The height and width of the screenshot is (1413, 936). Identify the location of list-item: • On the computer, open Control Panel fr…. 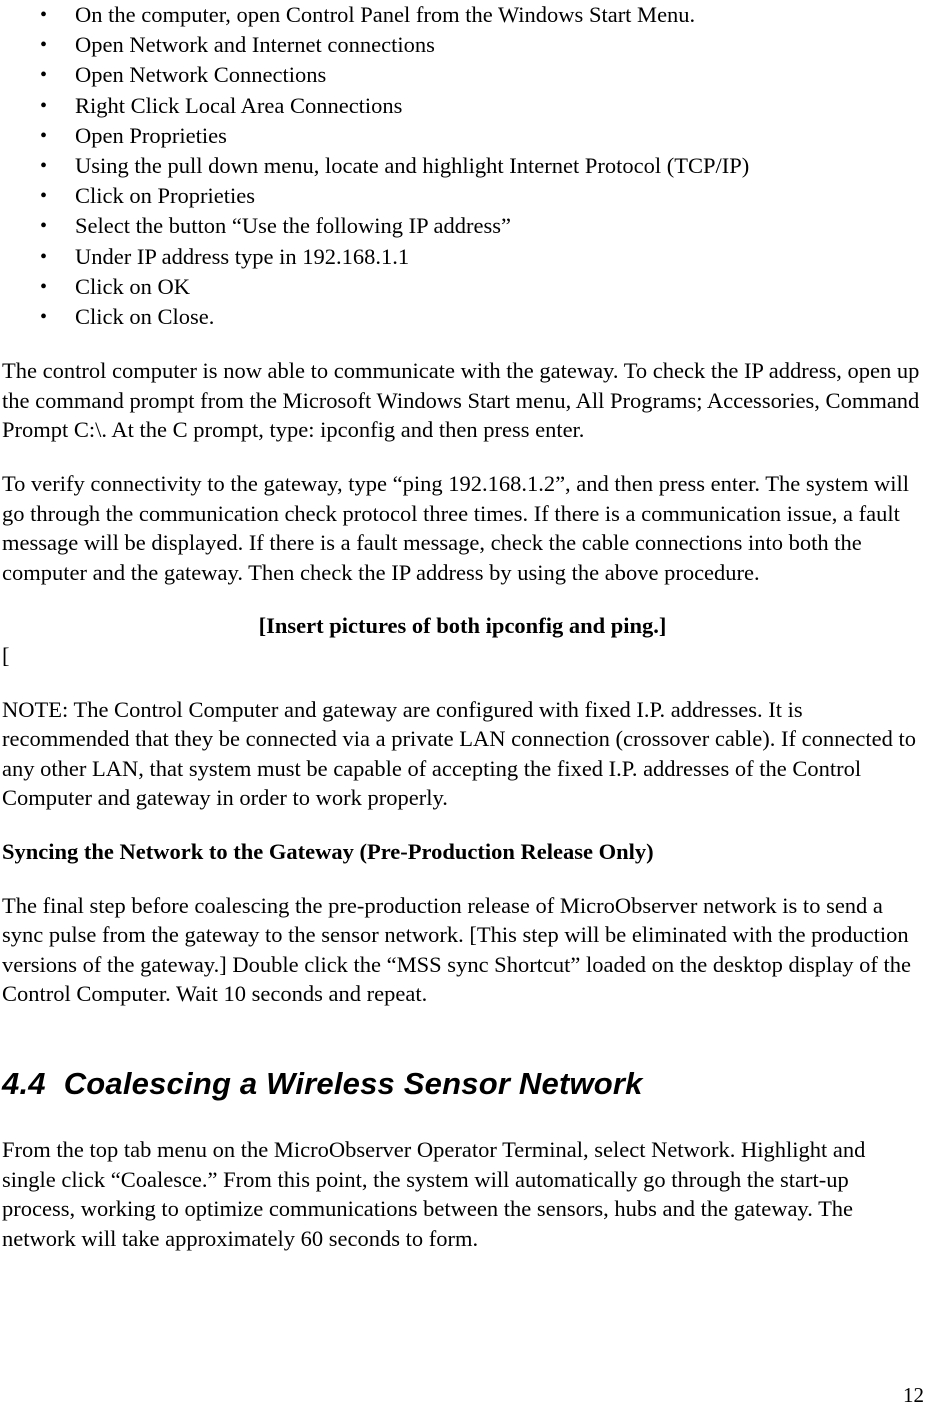
(464, 15).